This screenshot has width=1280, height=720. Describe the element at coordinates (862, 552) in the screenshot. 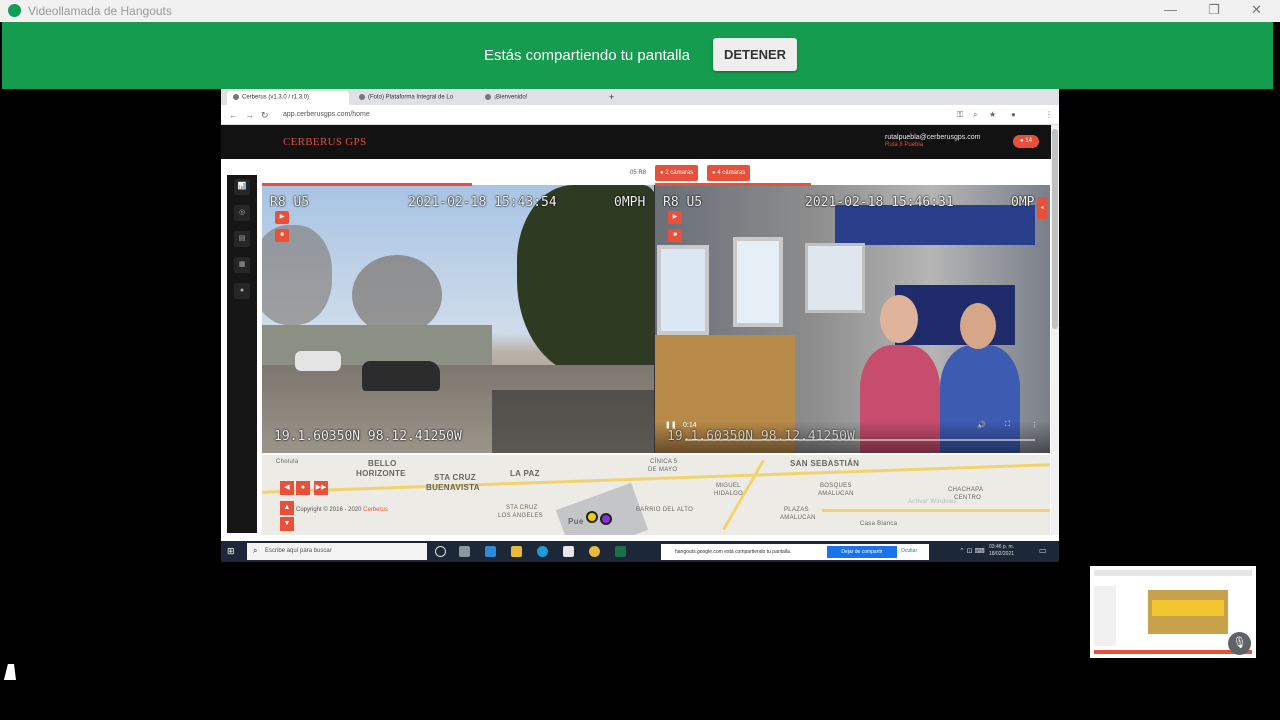

I see `stop-sharing-link: Dejar de compartir` at that location.